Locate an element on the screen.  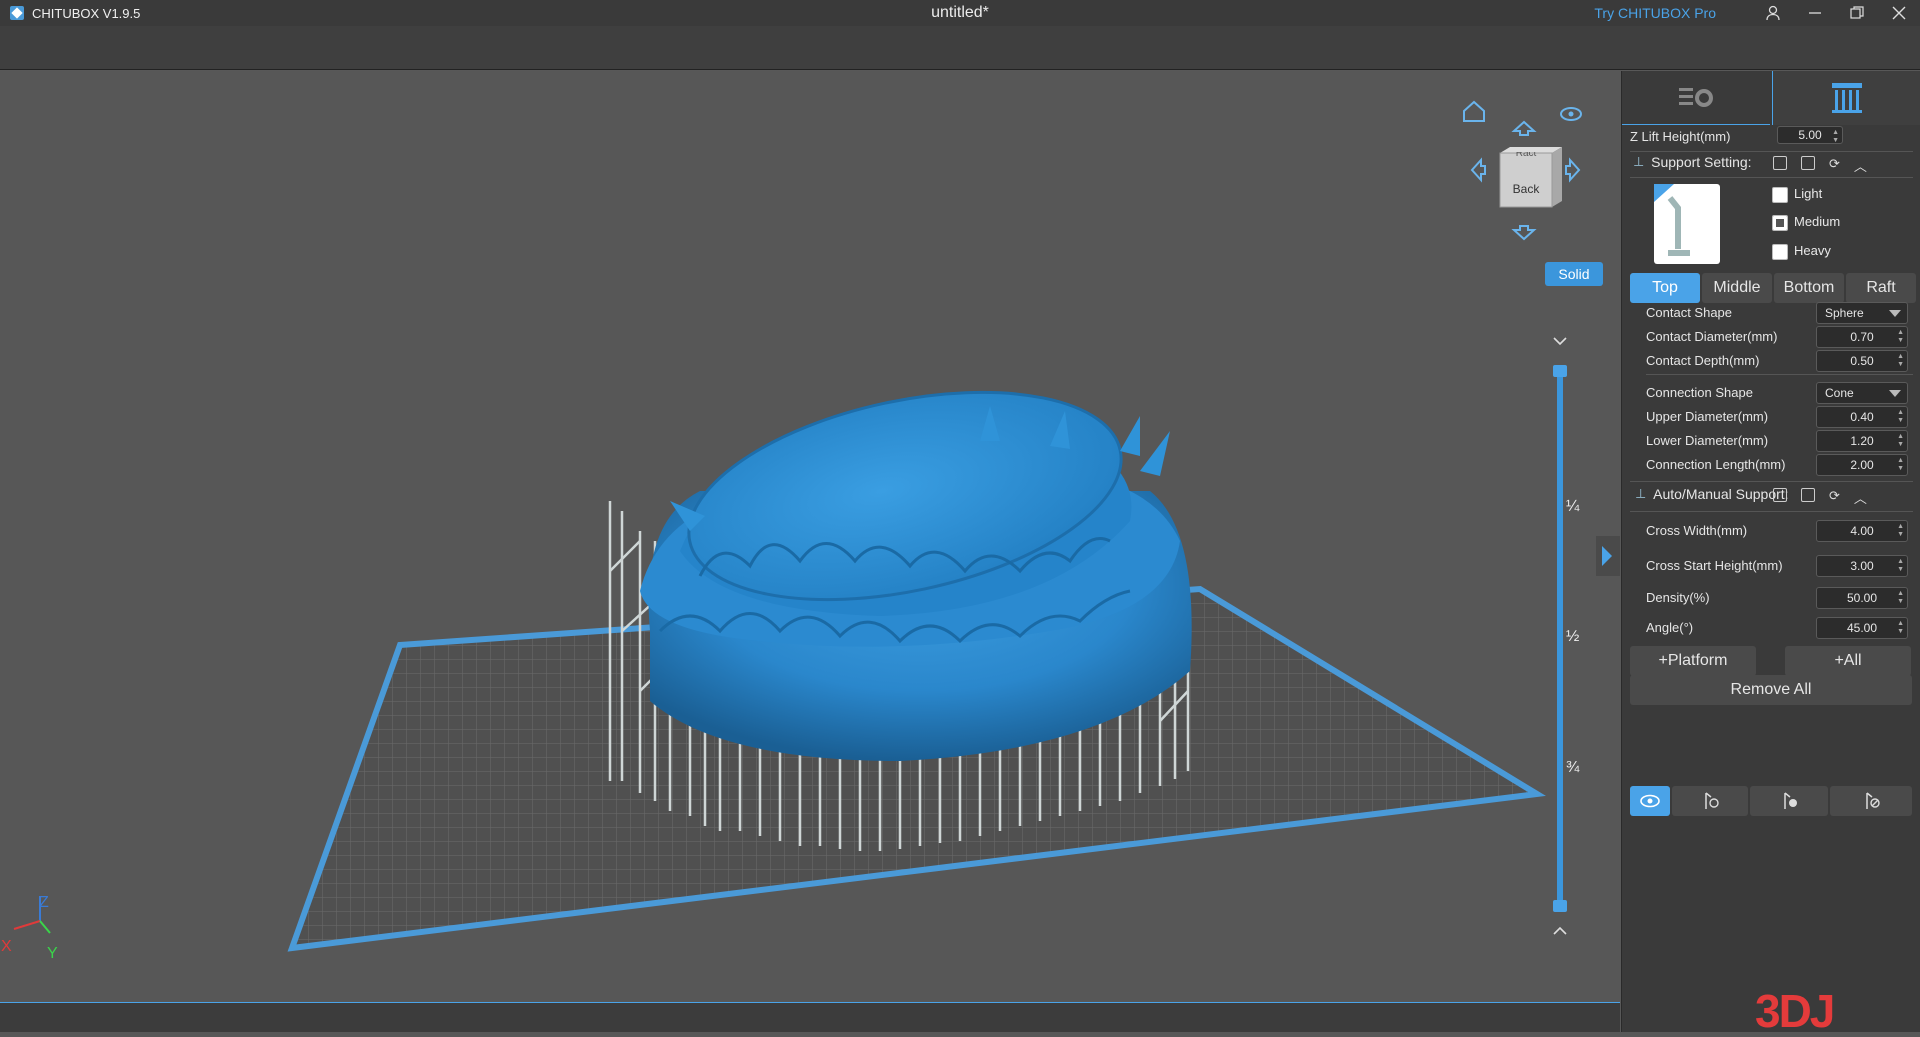
preset-heavy-checkbox is located at coordinates (1780, 251).